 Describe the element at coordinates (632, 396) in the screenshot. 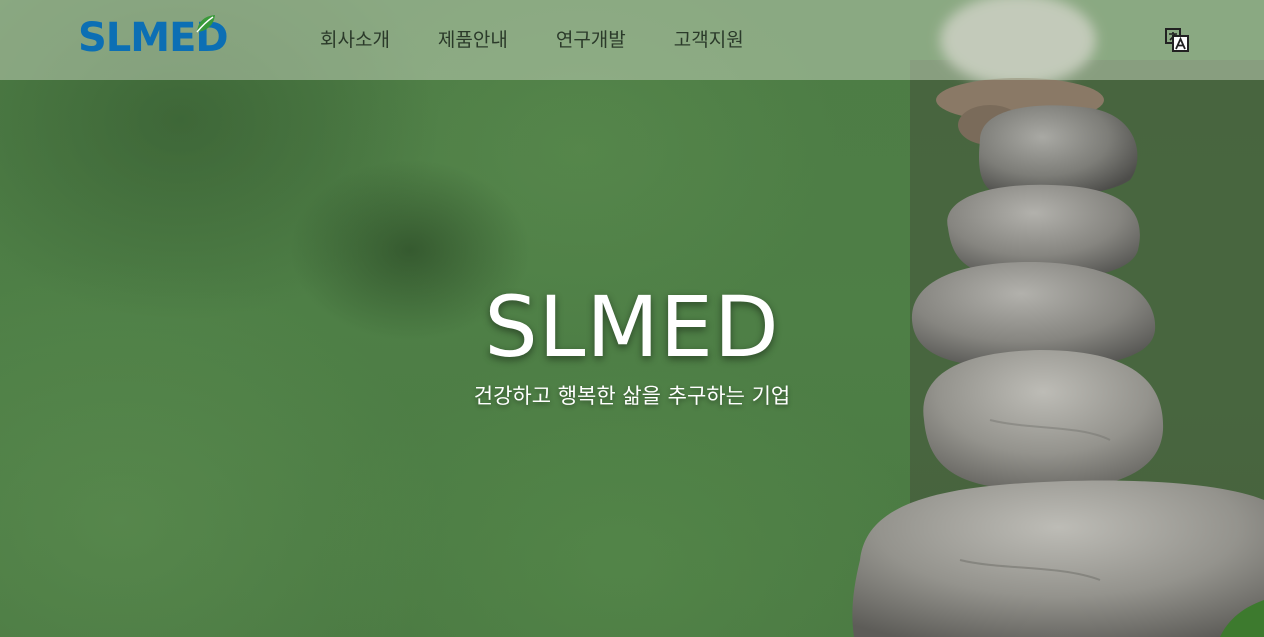

I see `hero-subtitle: 건강하고 행복한 삶을 추구하는 기업` at that location.